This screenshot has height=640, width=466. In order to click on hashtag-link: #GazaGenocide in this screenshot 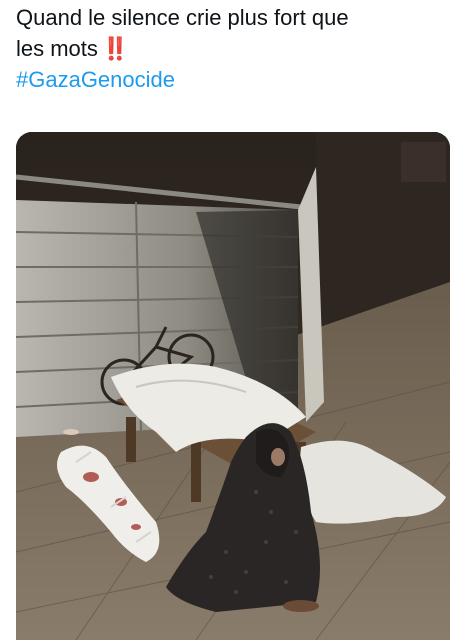, I will do `click(236, 79)`.